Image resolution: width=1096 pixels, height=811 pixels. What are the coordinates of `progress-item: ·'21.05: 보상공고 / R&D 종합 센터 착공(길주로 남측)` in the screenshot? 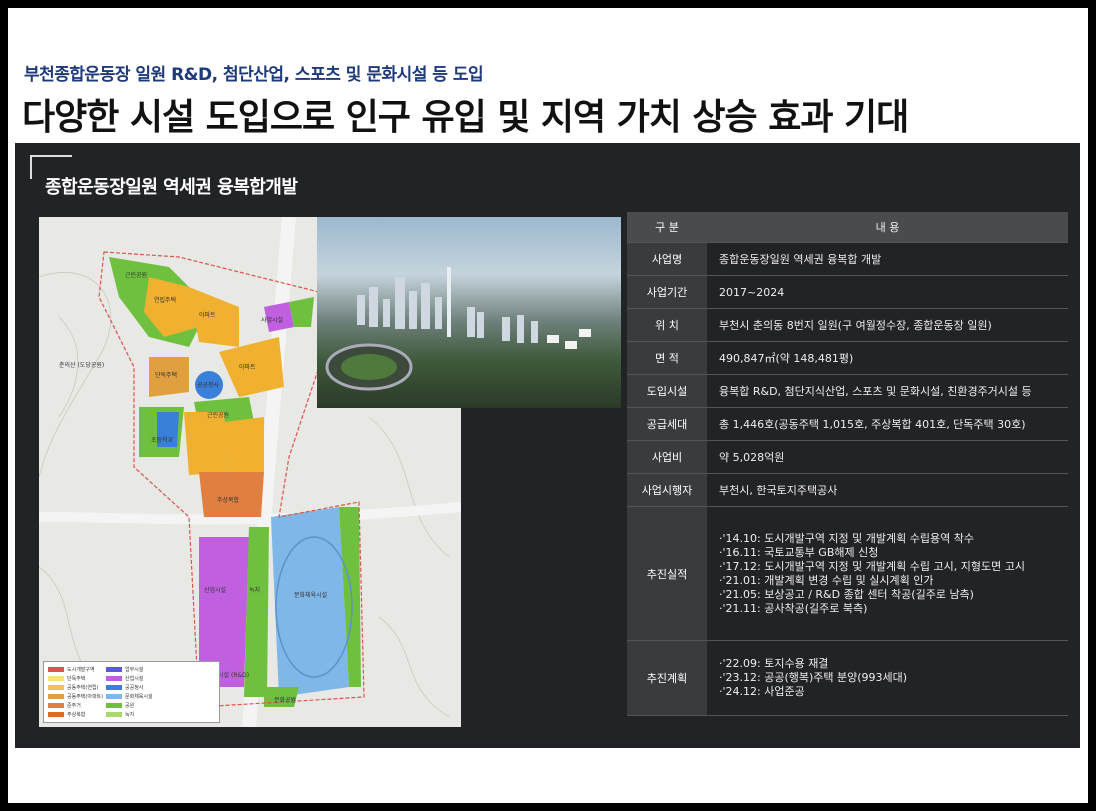 It's located at (846, 594).